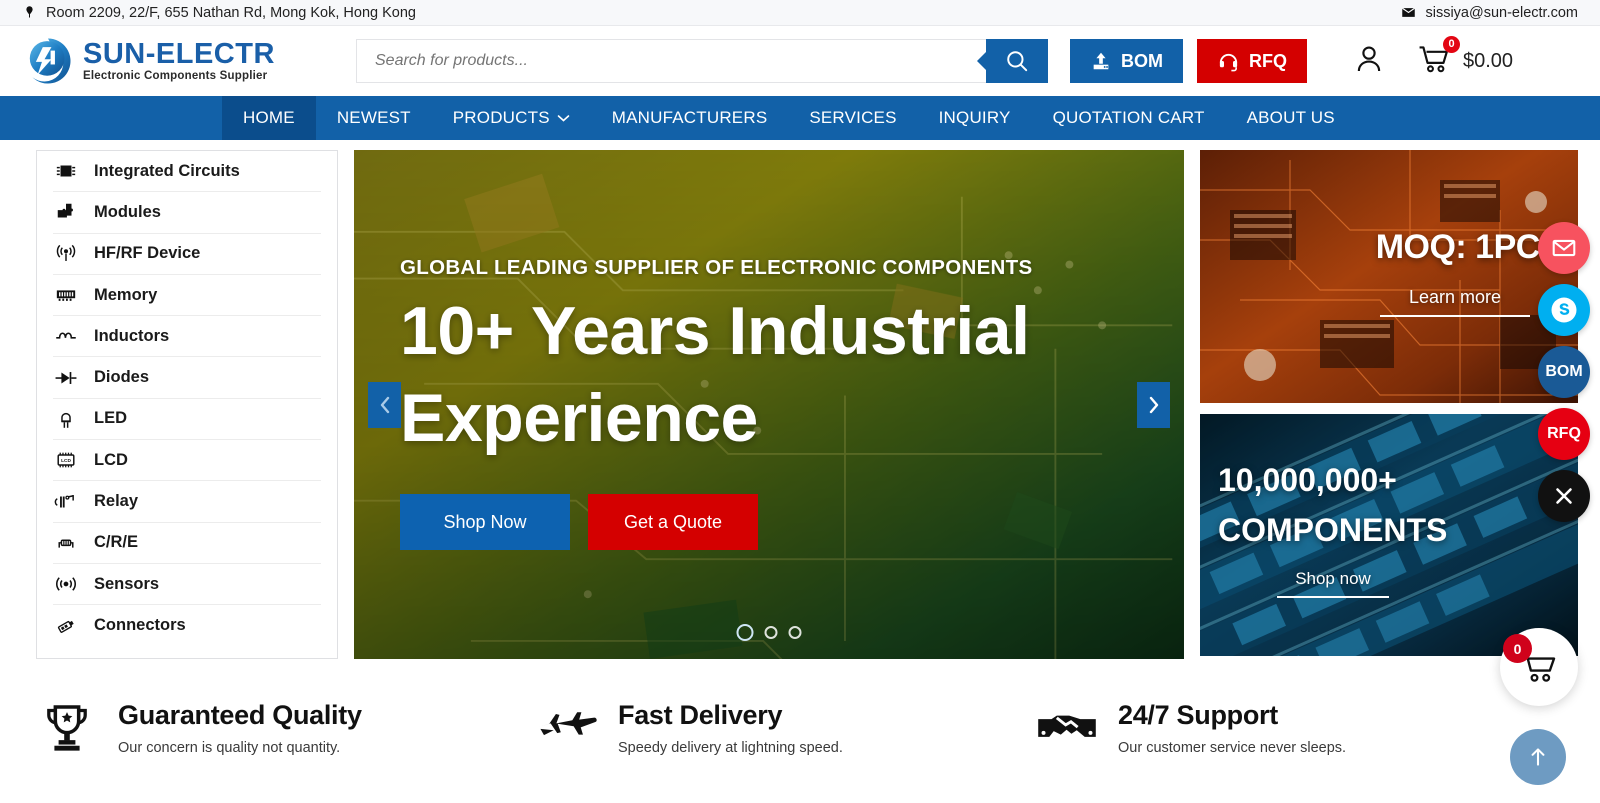  Describe the element at coordinates (126, 294) in the screenshot. I see `sidebar-item-label: Memory` at that location.